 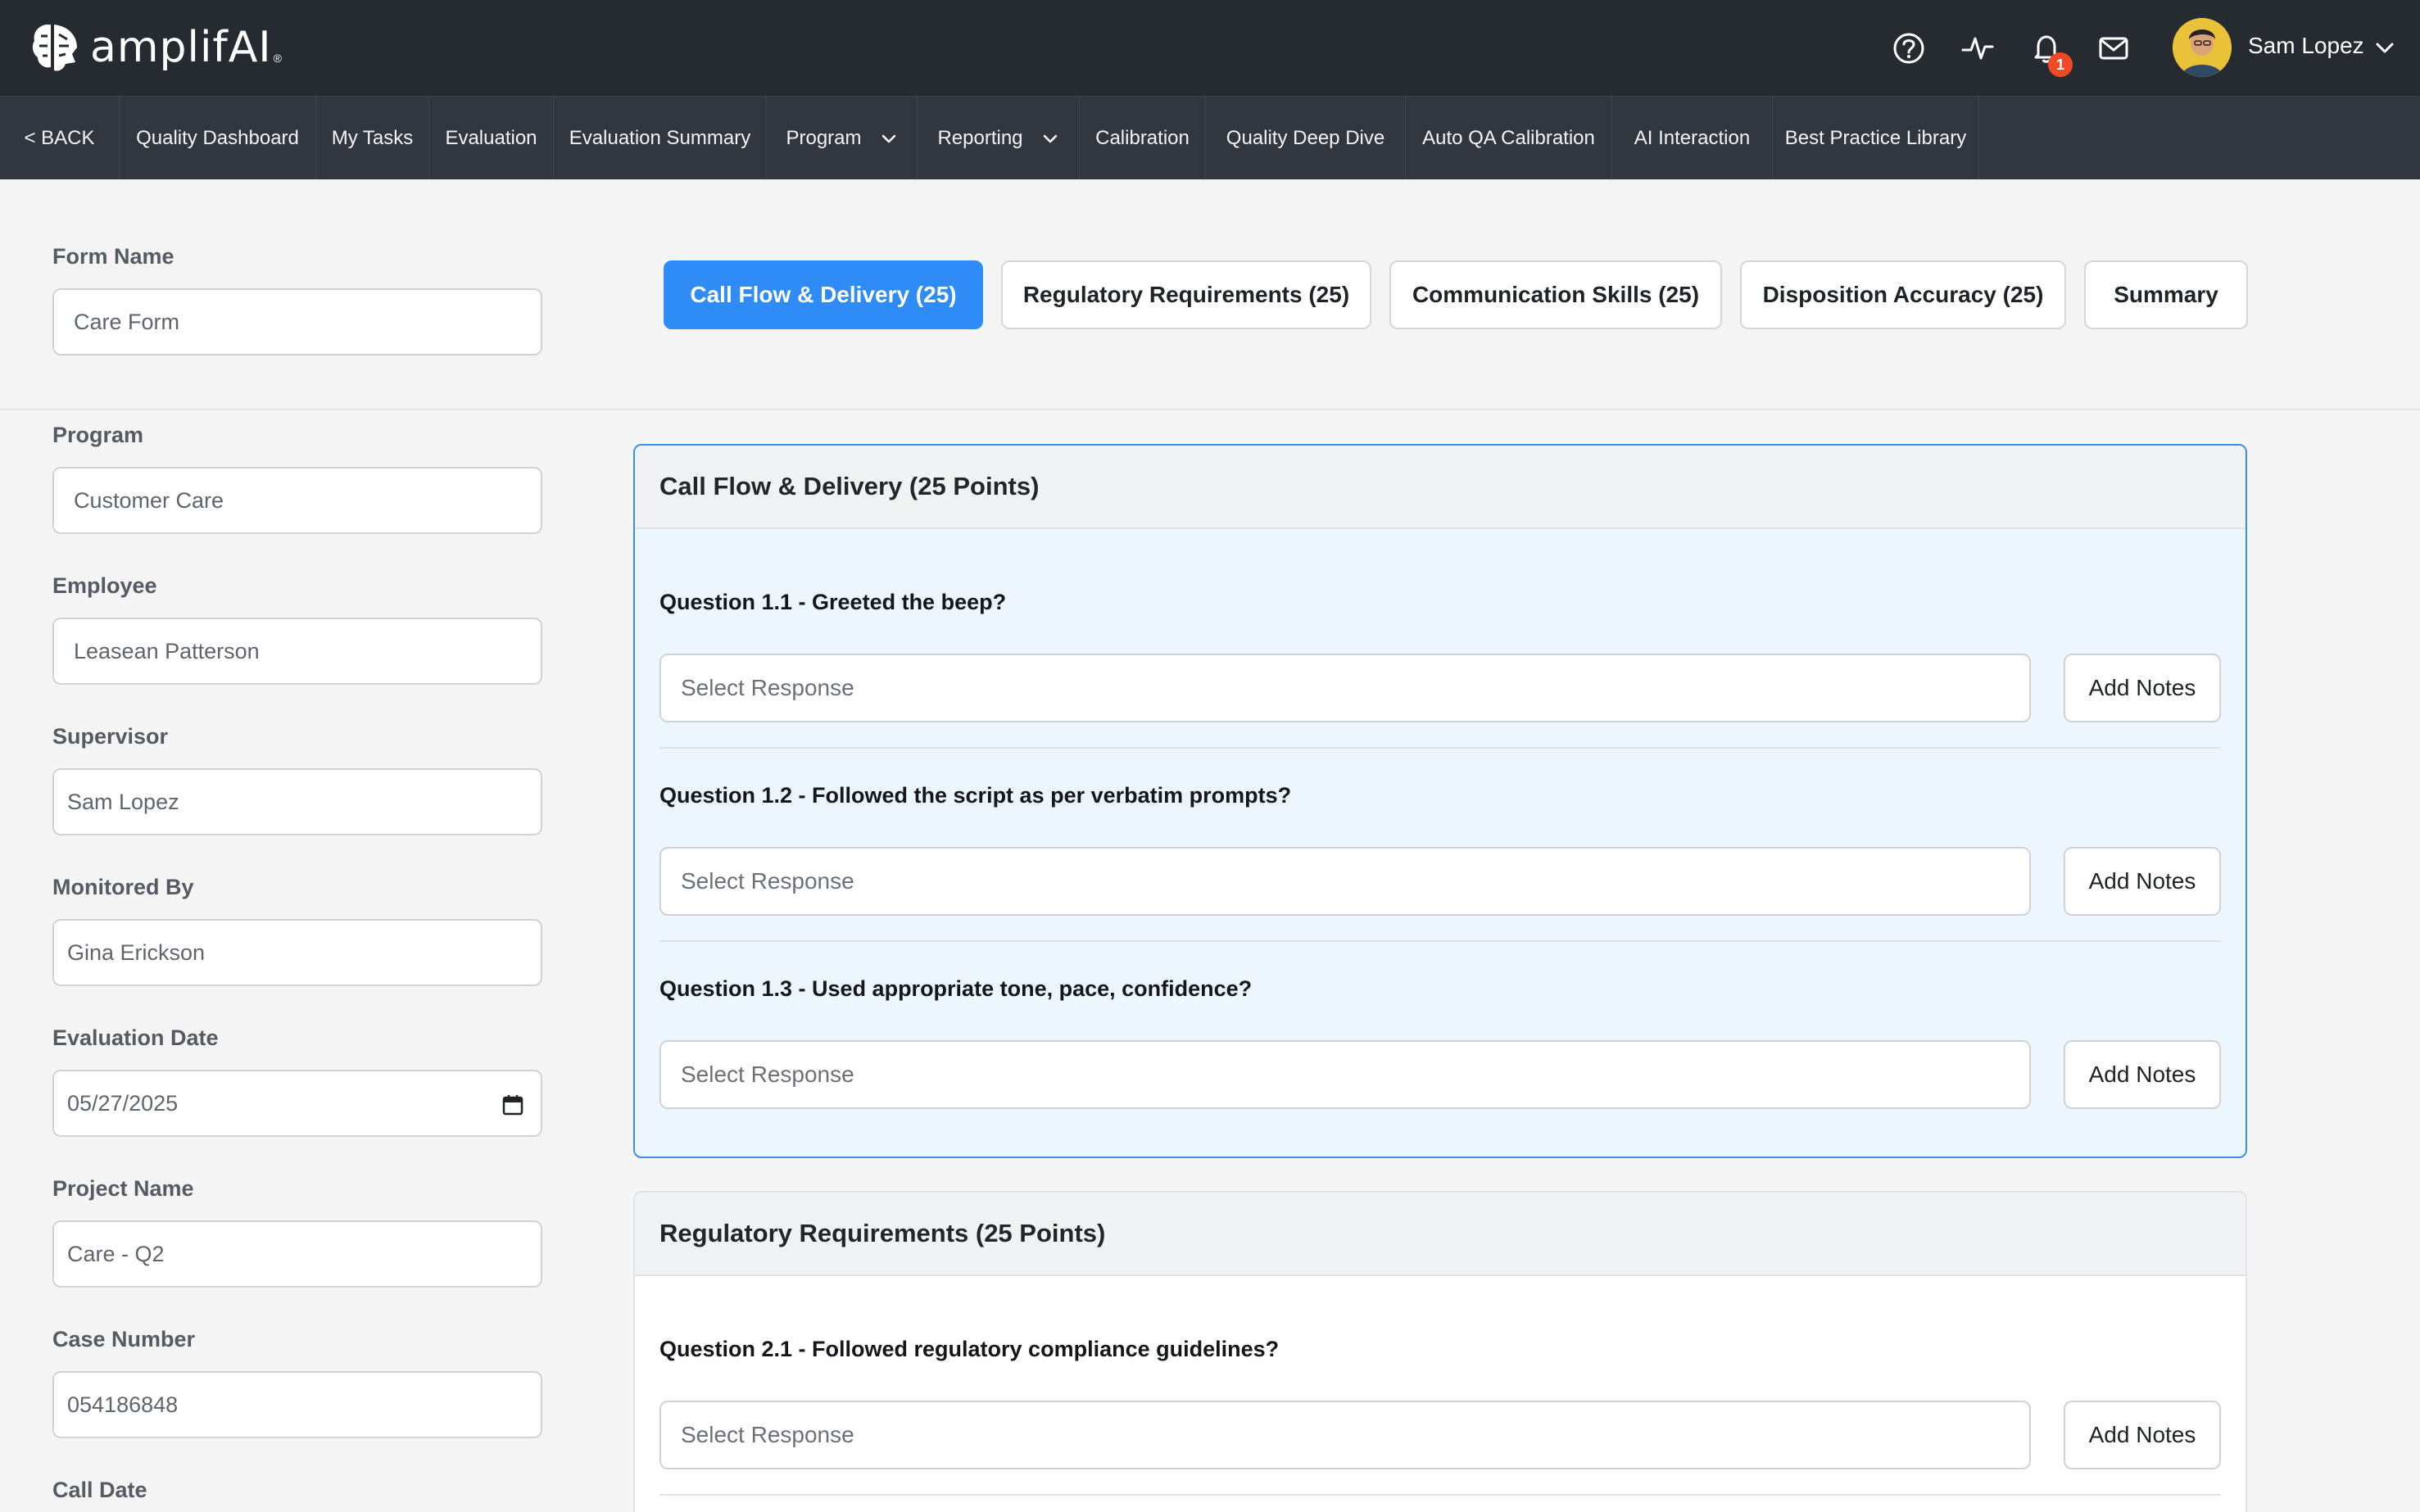 What do you see at coordinates (491, 139) in the screenshot?
I see `nav-evaluation: Evaluation` at bounding box center [491, 139].